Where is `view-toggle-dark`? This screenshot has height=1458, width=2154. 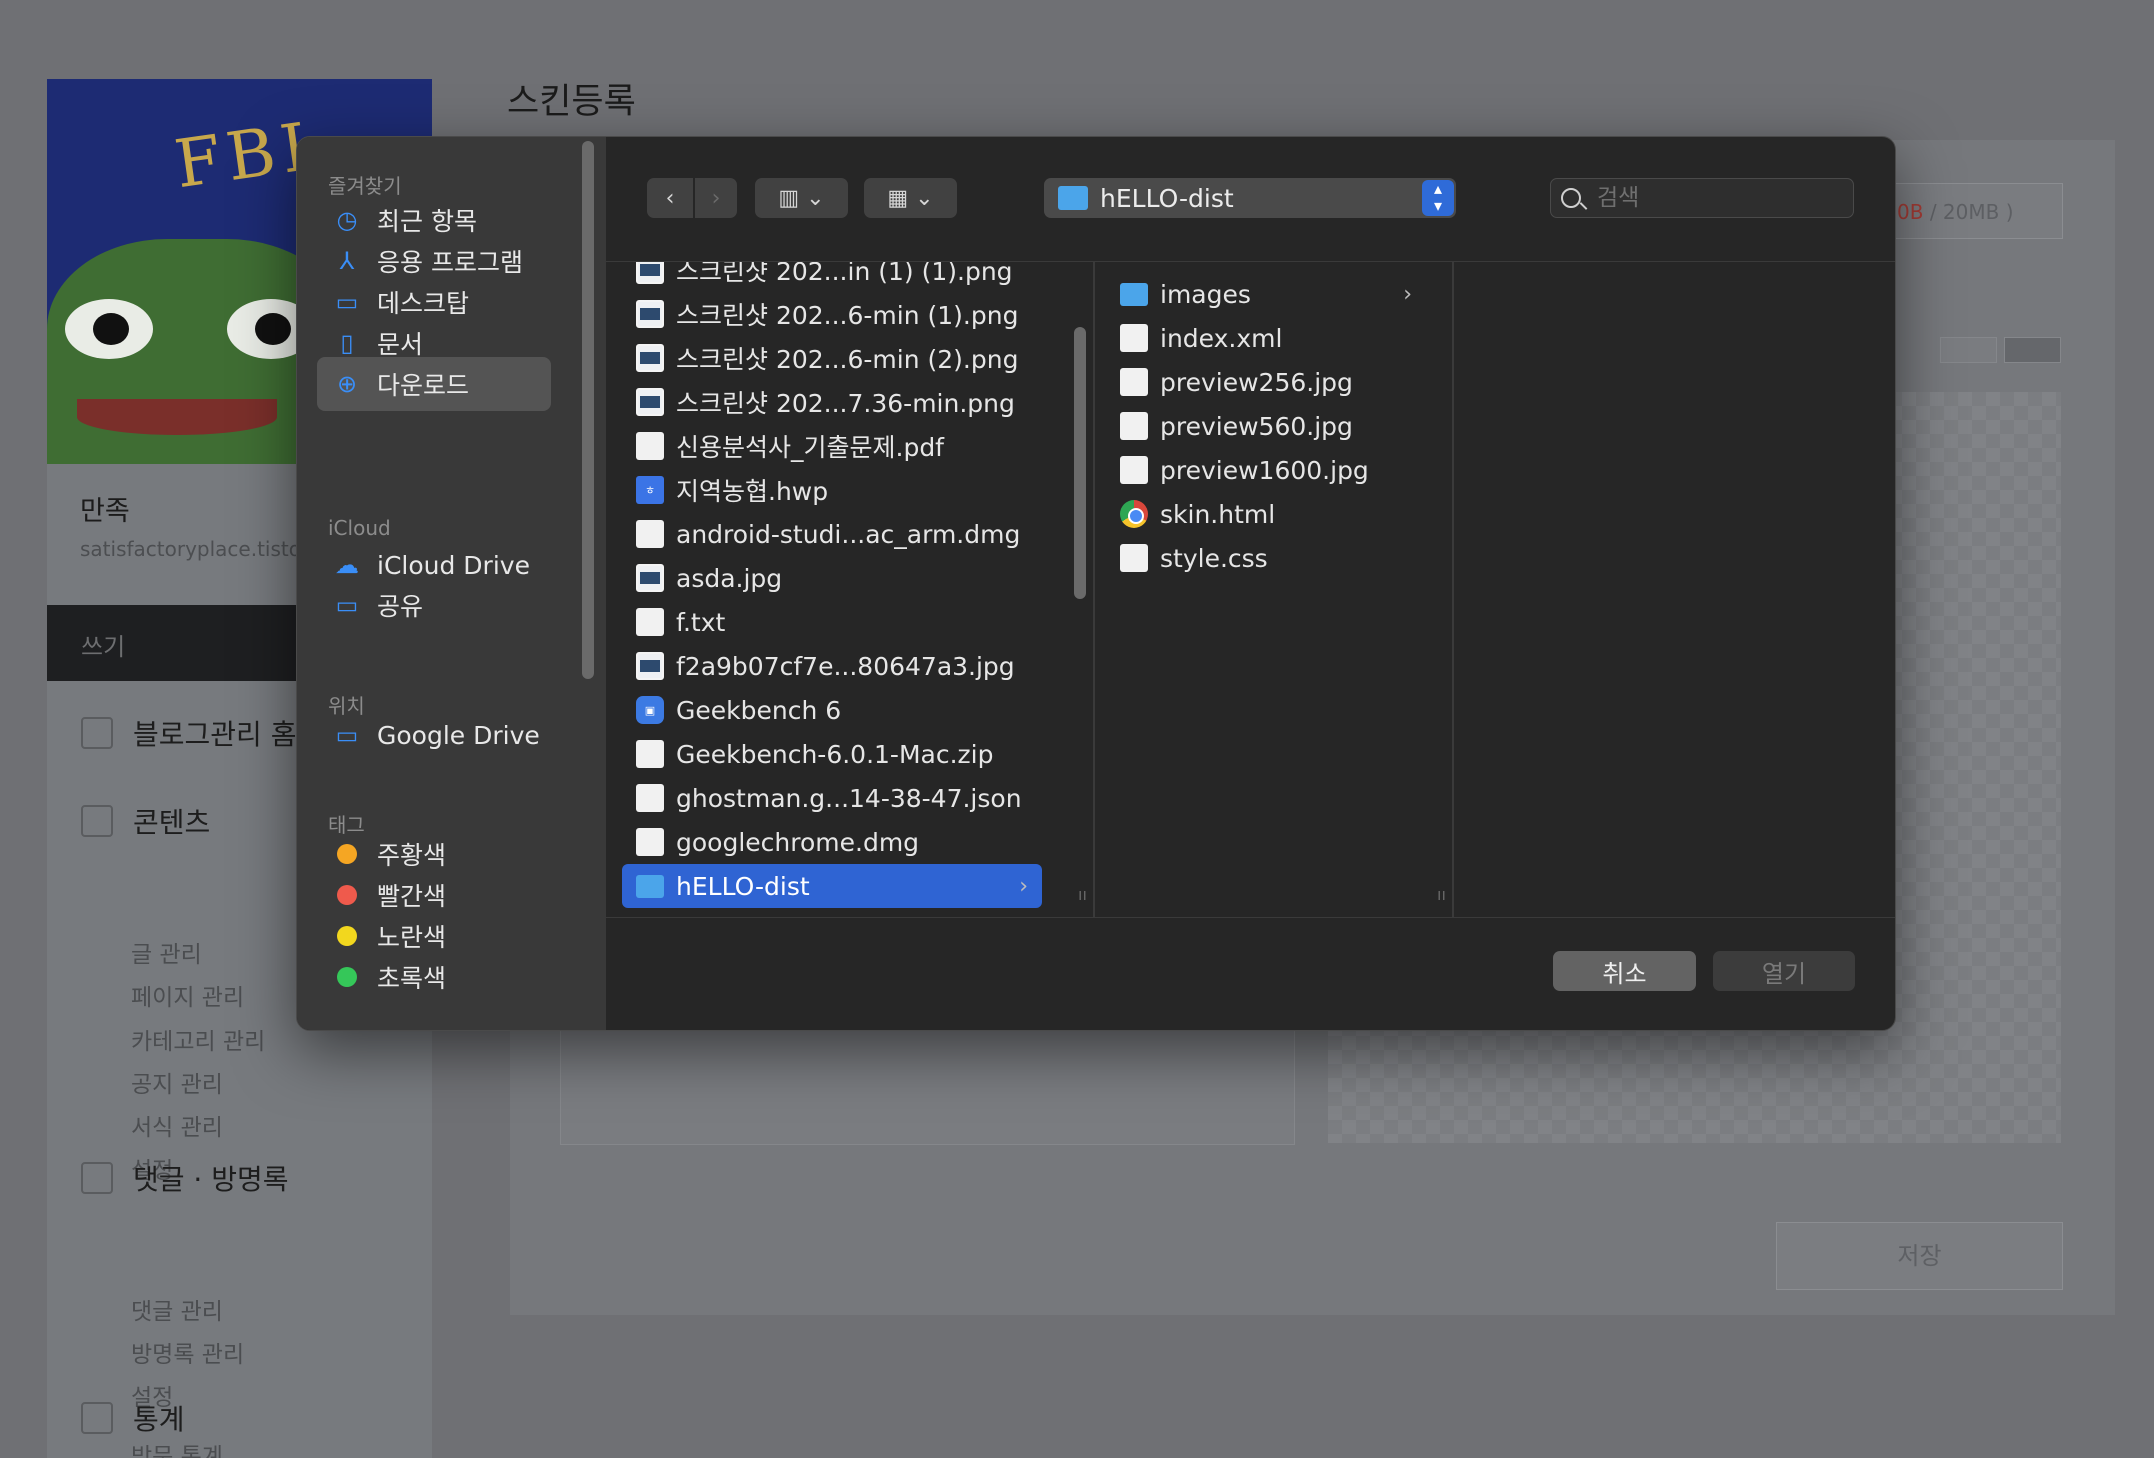 view-toggle-dark is located at coordinates (2032, 350).